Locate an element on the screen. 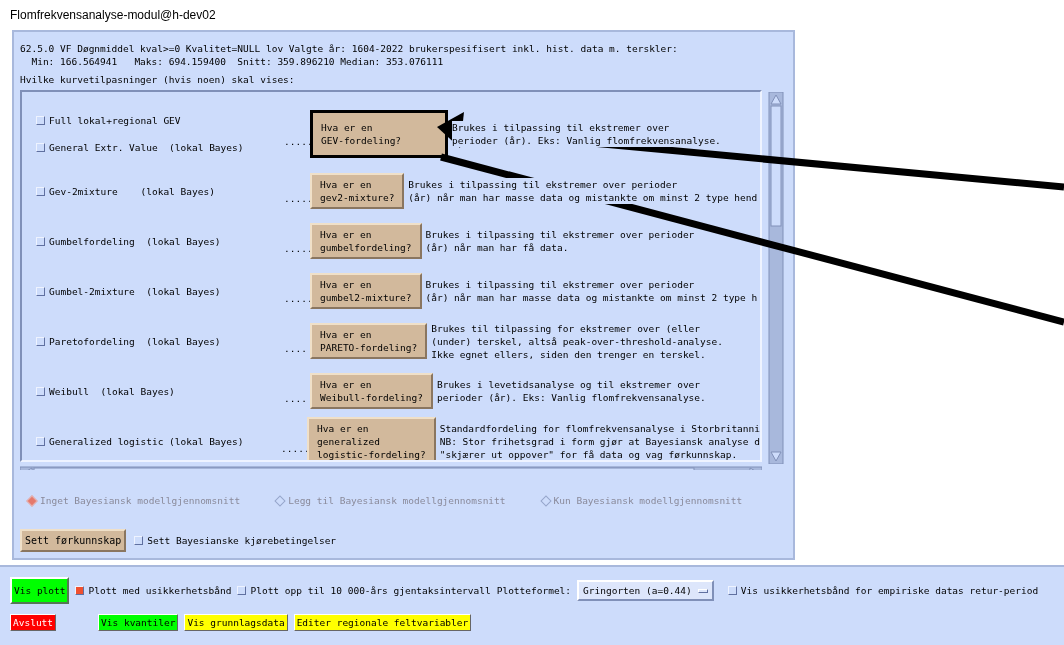  vertical-scrollbar is located at coordinates (776, 278).